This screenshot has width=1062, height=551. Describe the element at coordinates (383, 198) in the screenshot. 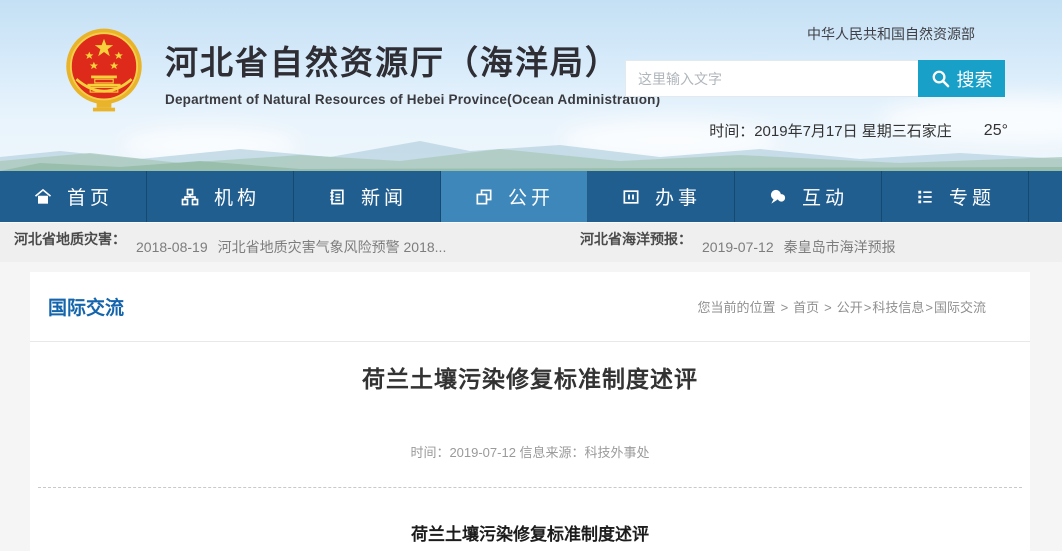

I see `nav-label: 新闻` at that location.